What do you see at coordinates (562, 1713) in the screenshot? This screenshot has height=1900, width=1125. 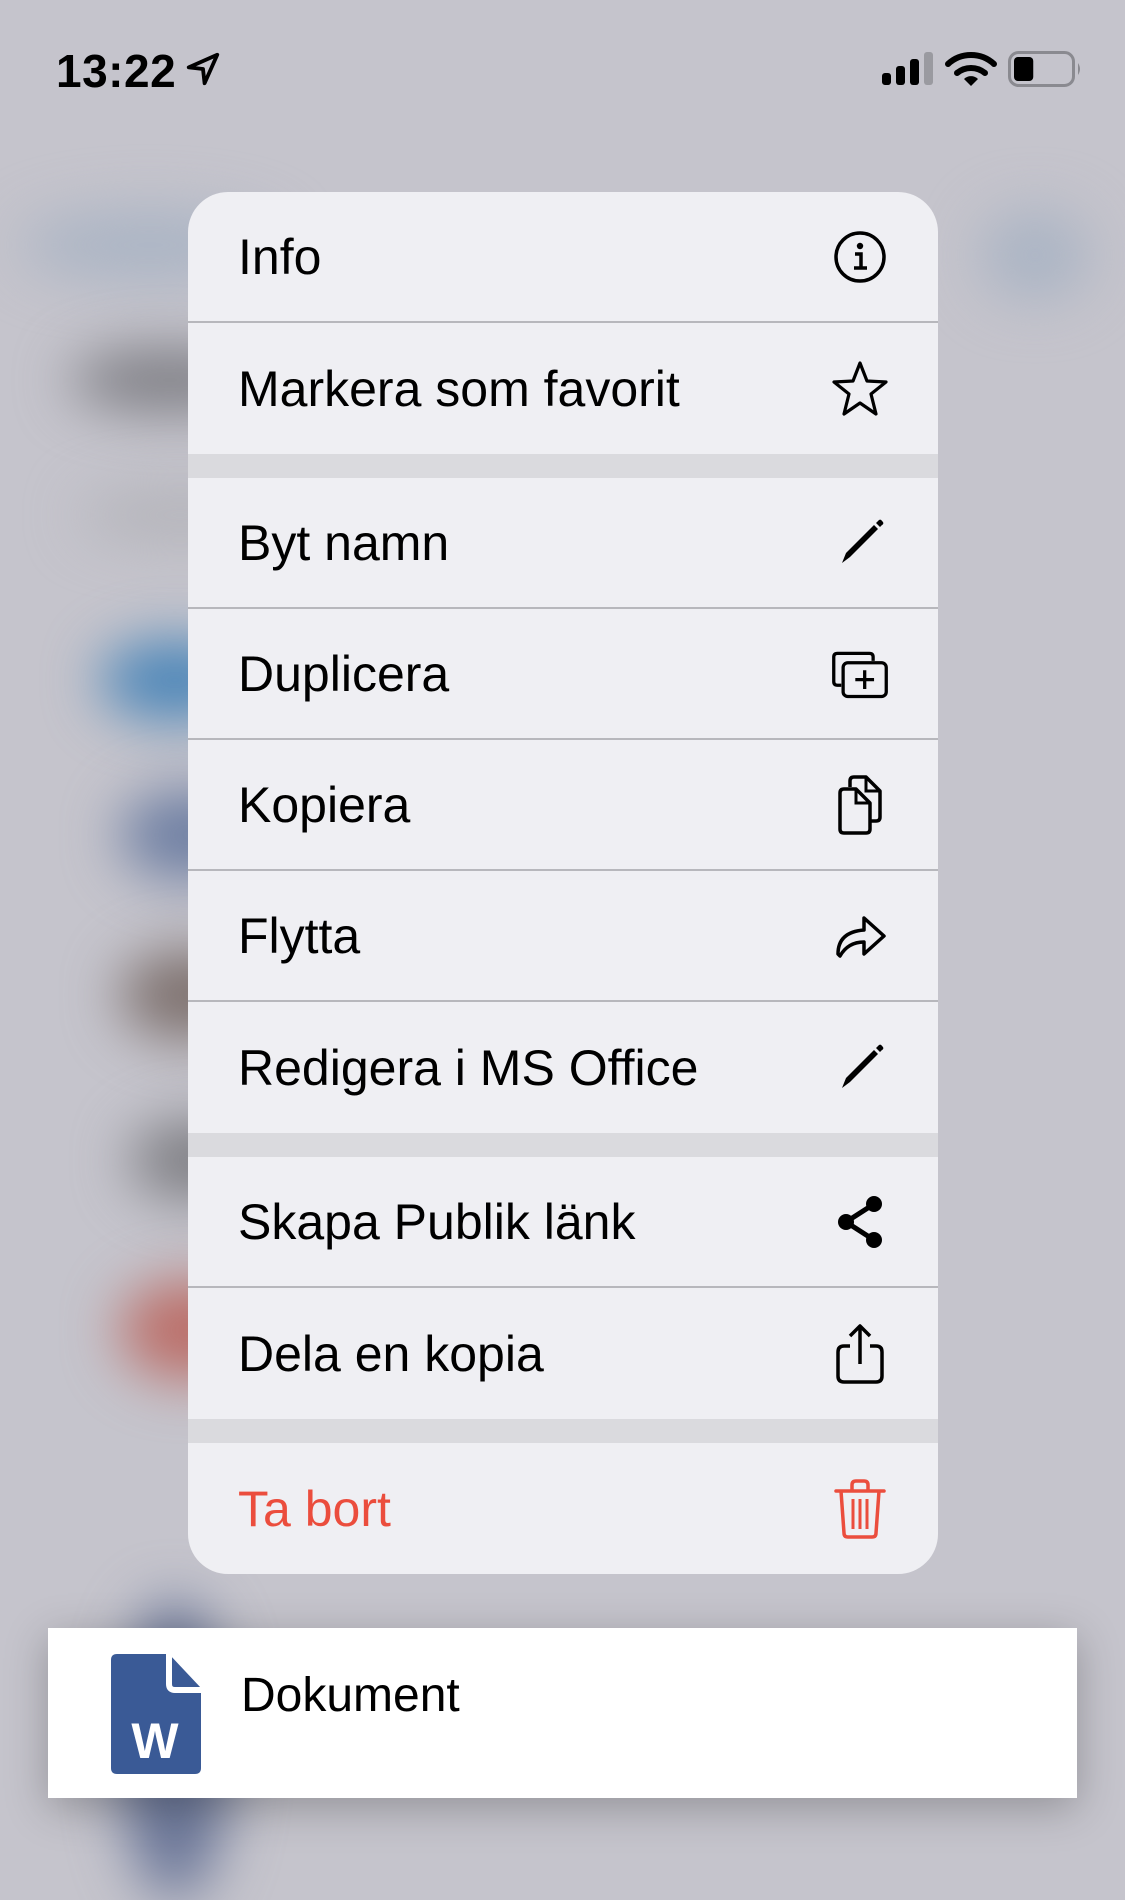 I see `document-preview-card: W Dokument` at bounding box center [562, 1713].